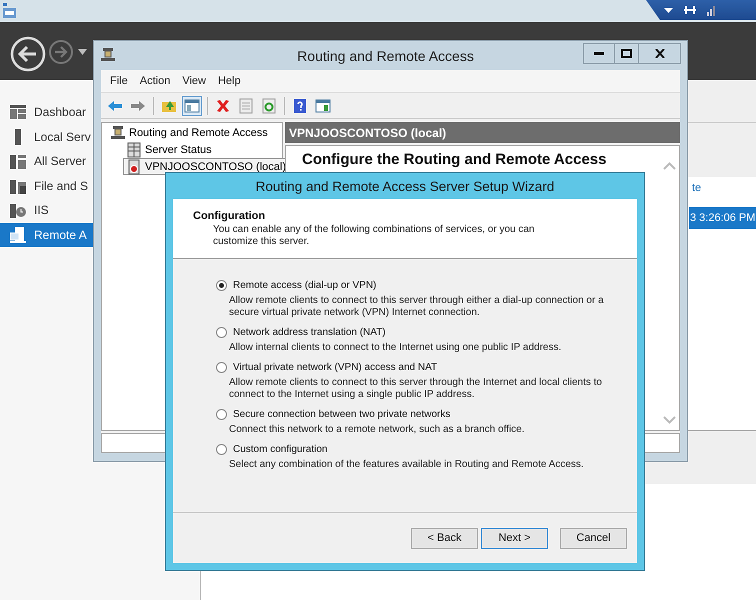 The width and height of the screenshot is (756, 600). Describe the element at coordinates (309, 332) in the screenshot. I see `option-label: Network address translation (NAT)` at that location.